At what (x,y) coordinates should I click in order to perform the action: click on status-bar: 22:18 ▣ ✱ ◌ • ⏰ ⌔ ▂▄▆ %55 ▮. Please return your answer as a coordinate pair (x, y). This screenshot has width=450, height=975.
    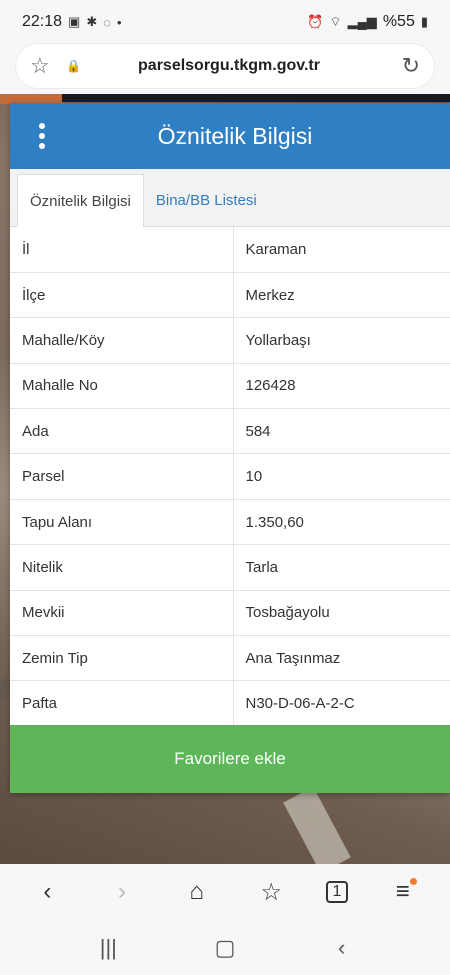
    Looking at the image, I should click on (225, 22).